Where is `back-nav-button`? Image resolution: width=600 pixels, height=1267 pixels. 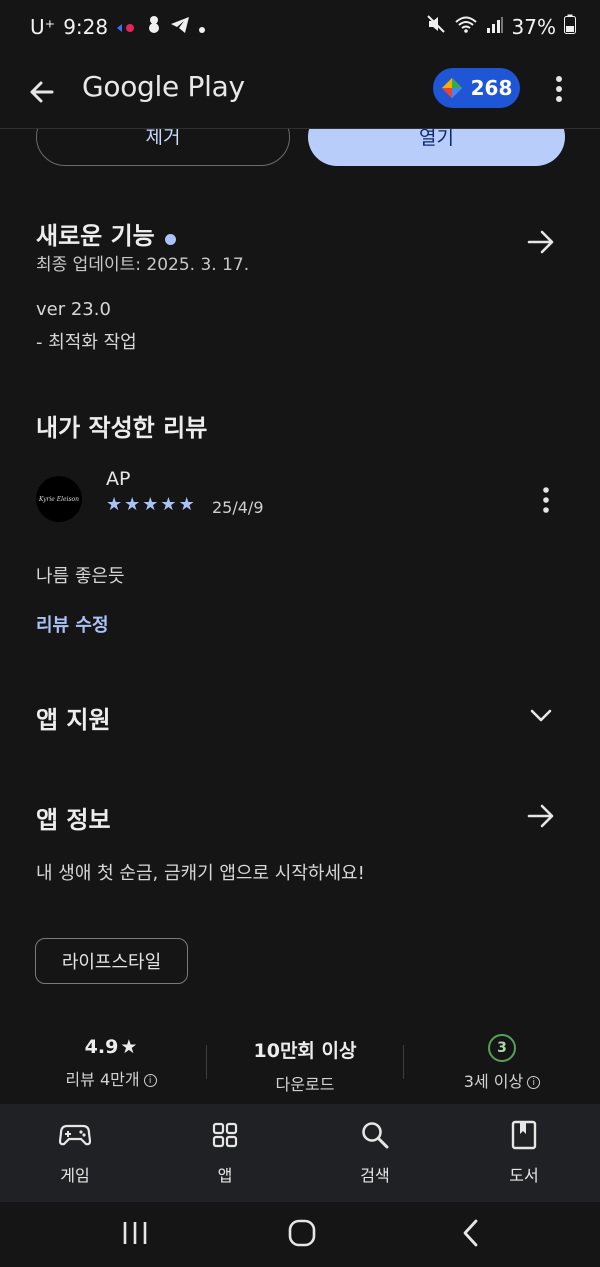
back-nav-button is located at coordinates (471, 1235).